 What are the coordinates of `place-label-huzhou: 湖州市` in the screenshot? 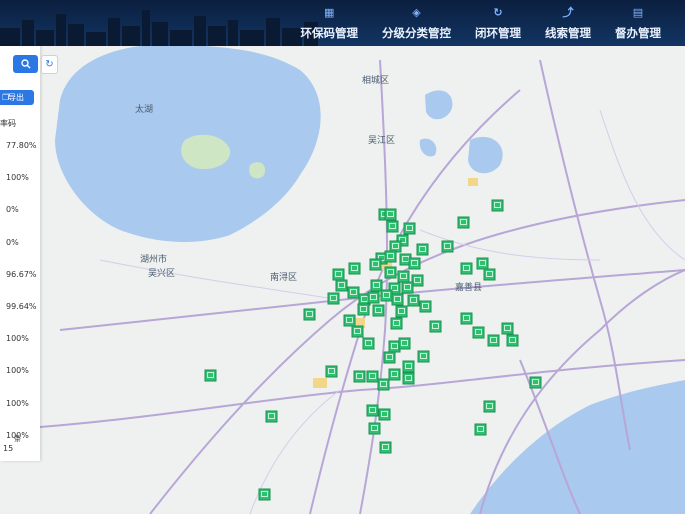 It's located at (153, 259).